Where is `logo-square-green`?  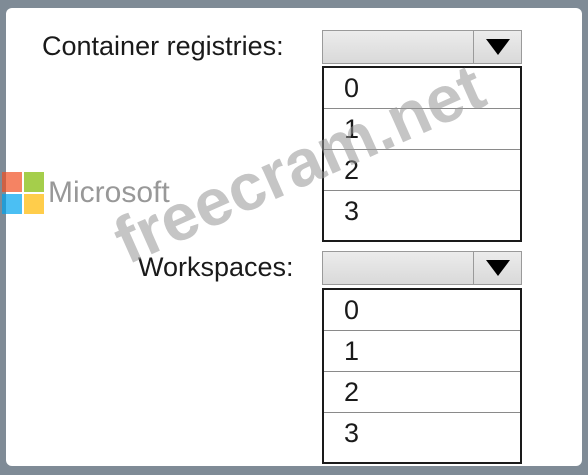
logo-square-green is located at coordinates (34, 182).